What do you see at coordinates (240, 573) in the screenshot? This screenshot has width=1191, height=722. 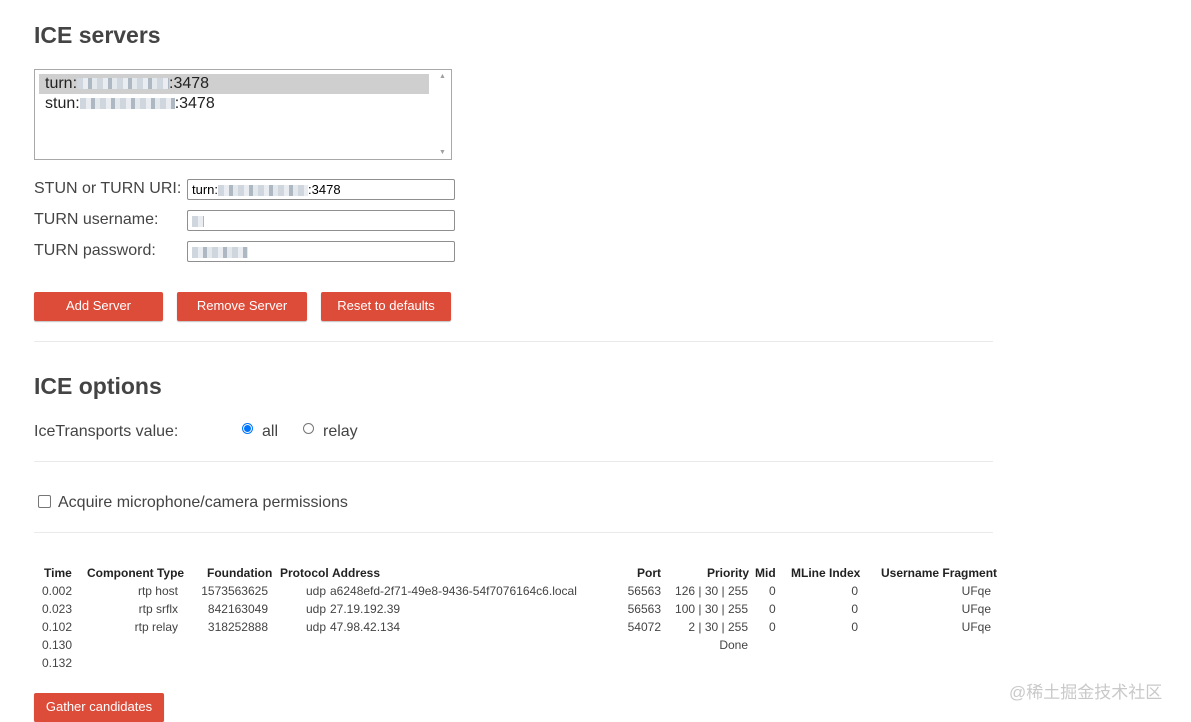 I see `col-header-foundation: Foundation` at bounding box center [240, 573].